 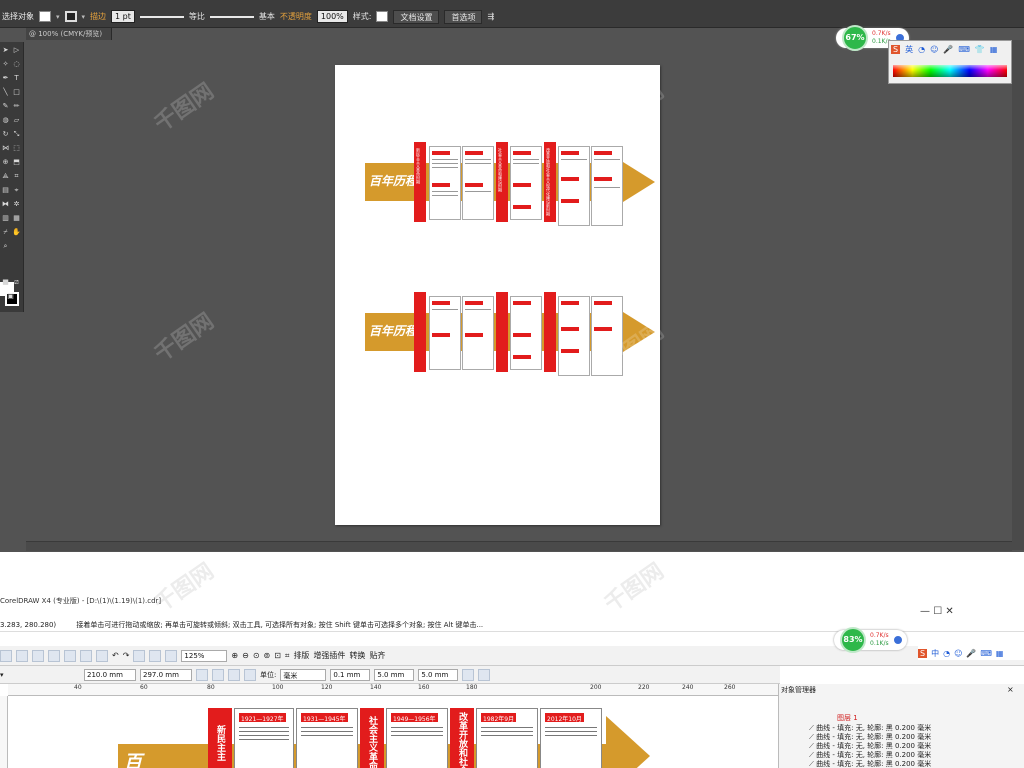 I want to click on brush-preview, so click(x=231, y=17).